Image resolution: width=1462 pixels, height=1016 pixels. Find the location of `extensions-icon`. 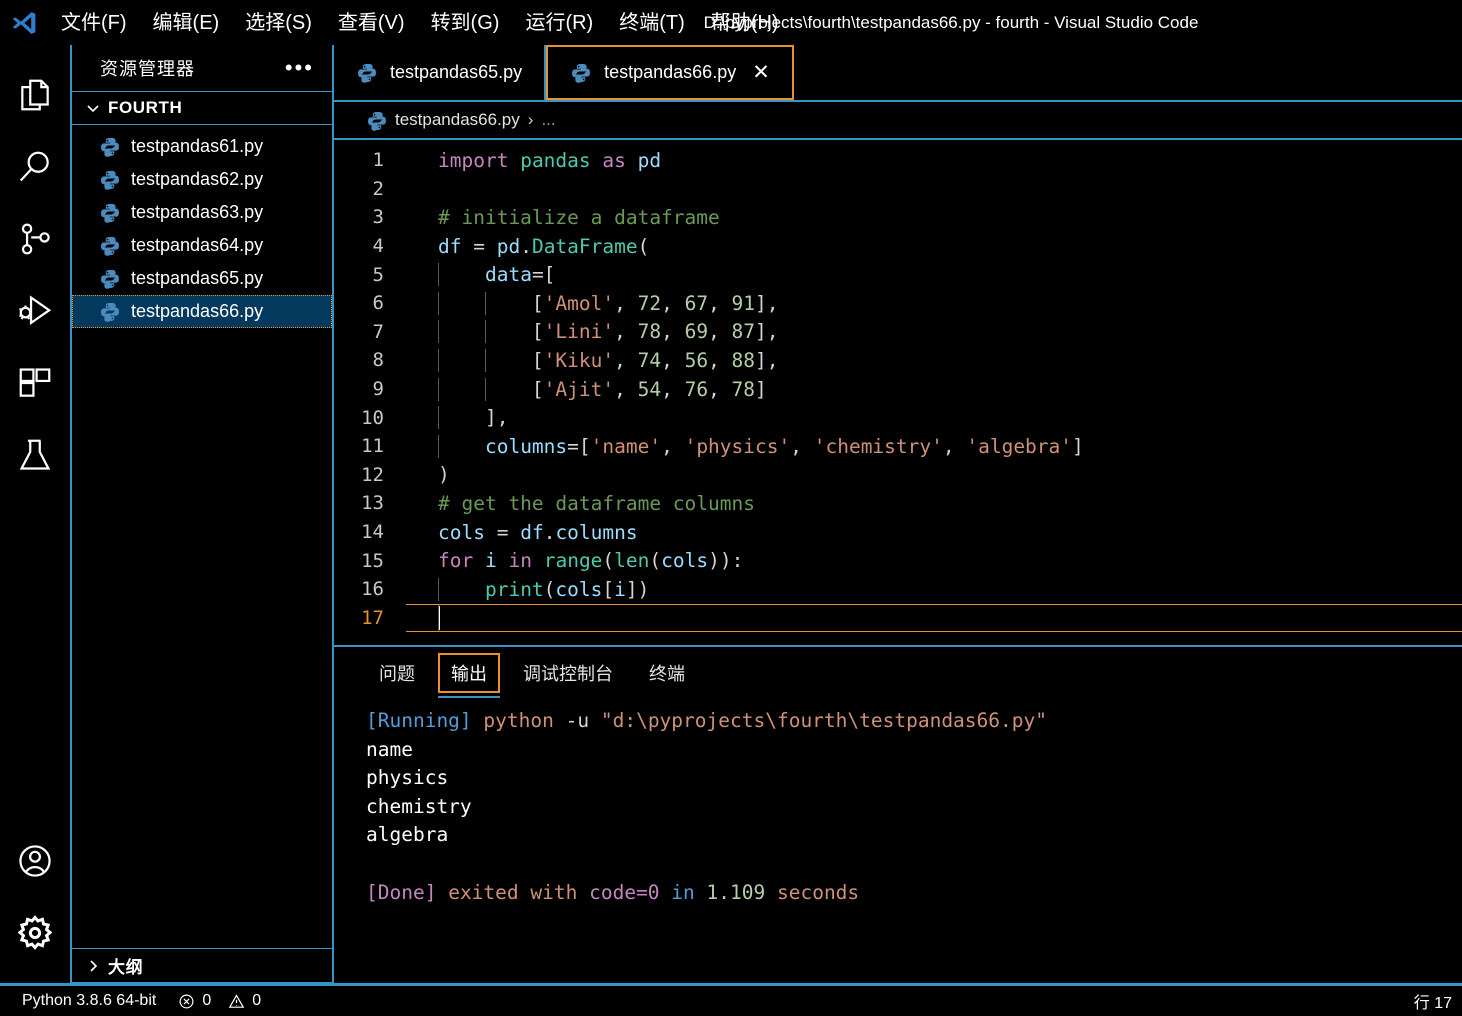

extensions-icon is located at coordinates (35, 383).